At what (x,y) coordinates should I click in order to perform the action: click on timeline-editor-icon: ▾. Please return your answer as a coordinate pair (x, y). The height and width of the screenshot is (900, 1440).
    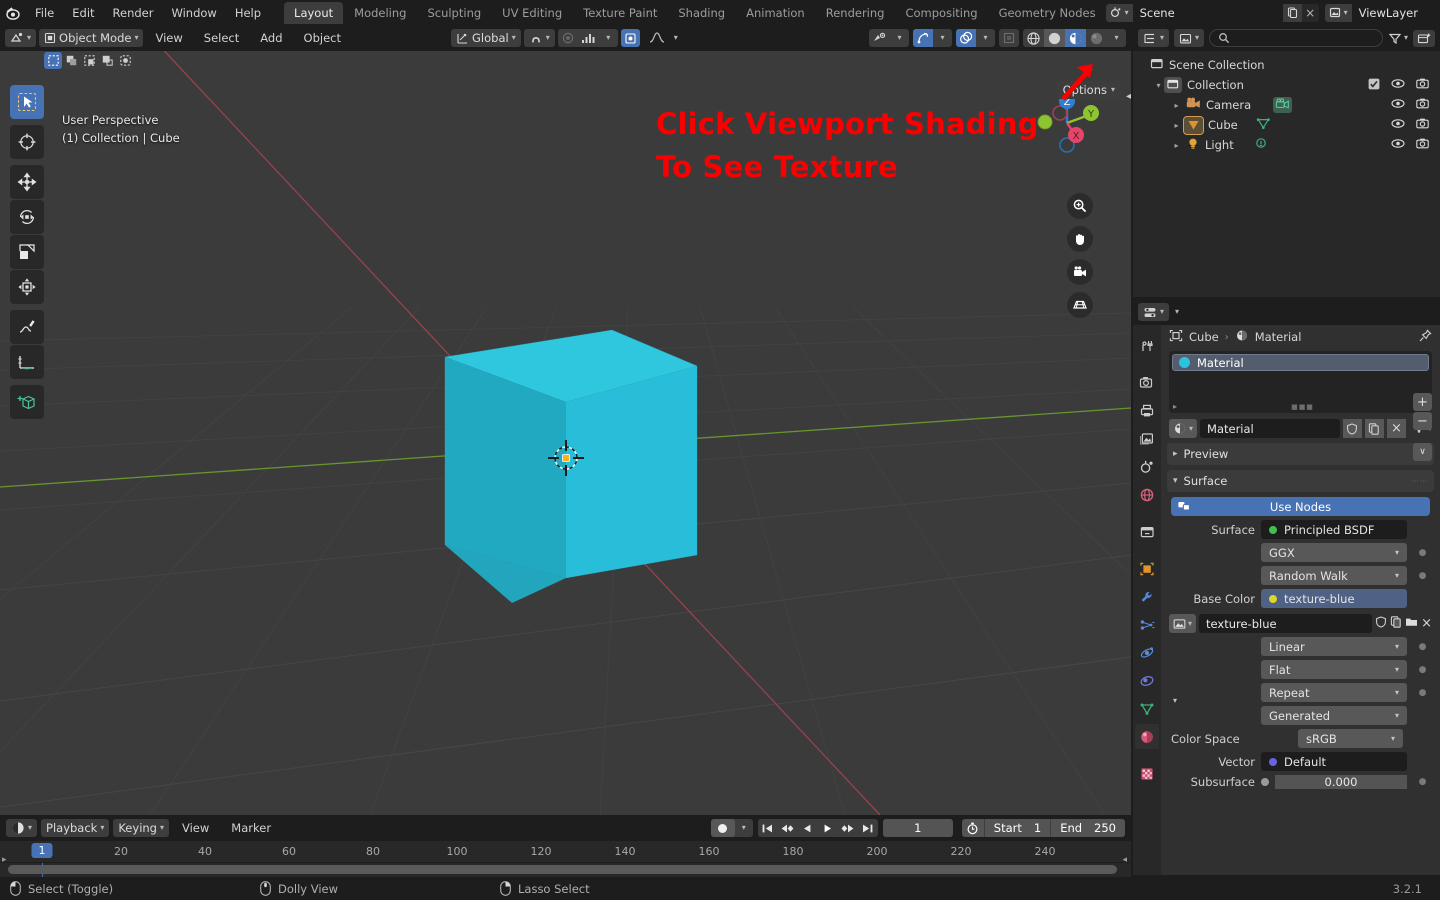
    Looking at the image, I should click on (22, 828).